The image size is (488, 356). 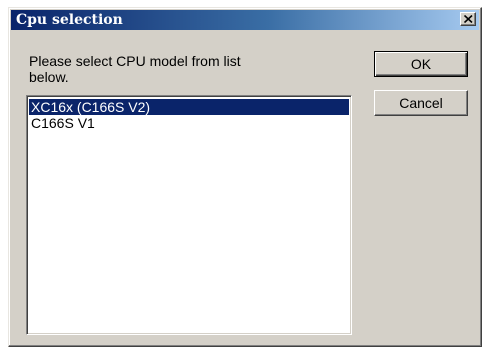 I want to click on list-item-xc16x: XC16x (C166S V2), so click(x=189, y=107).